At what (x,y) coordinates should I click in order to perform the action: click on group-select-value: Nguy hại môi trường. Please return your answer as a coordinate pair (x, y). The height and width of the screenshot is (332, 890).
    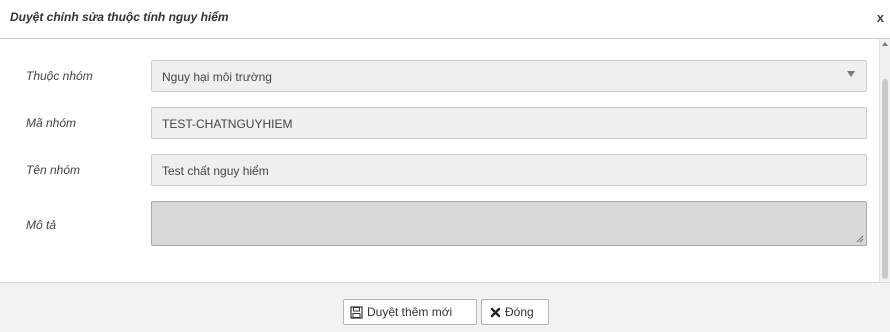
    Looking at the image, I should click on (217, 77).